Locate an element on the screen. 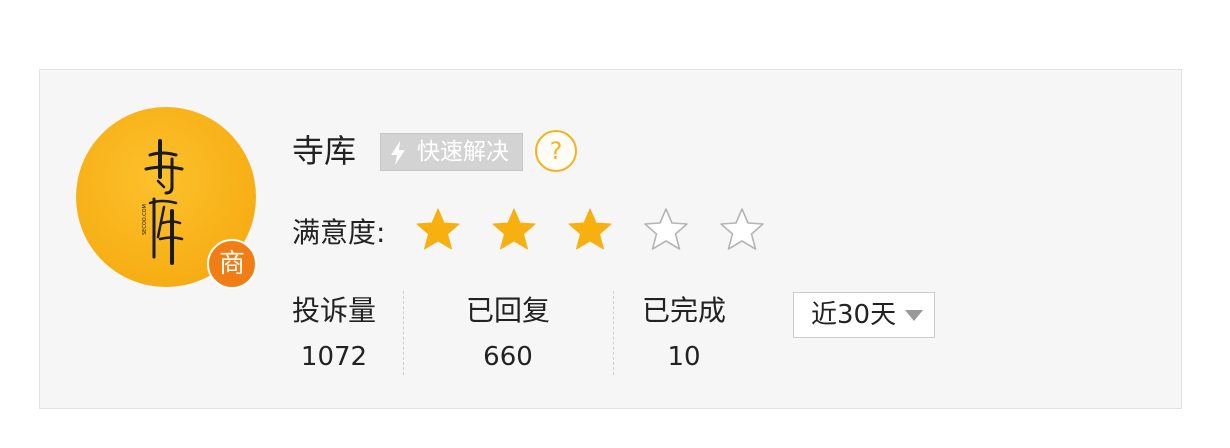 The height and width of the screenshot is (448, 1230). stat-completed: 已完成 10 is located at coordinates (684, 335).